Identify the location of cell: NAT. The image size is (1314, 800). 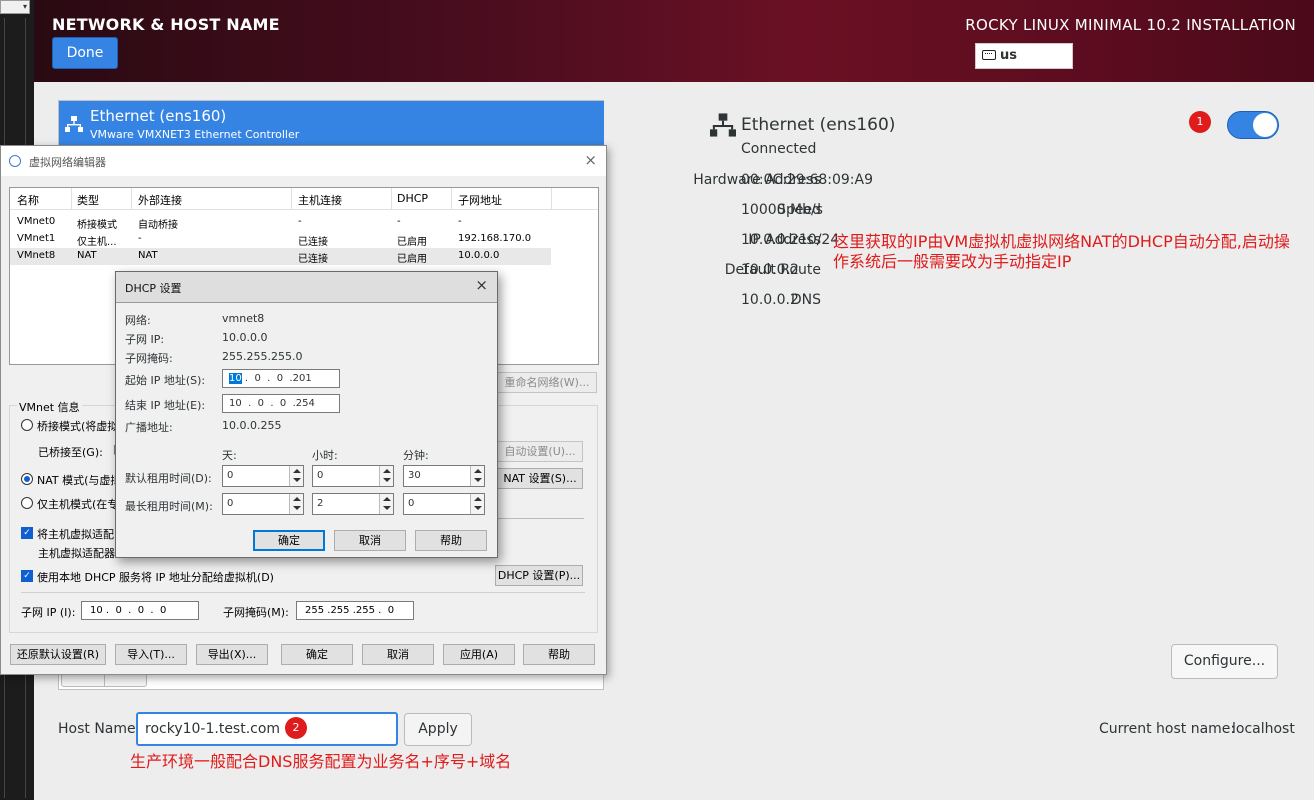
(87, 255).